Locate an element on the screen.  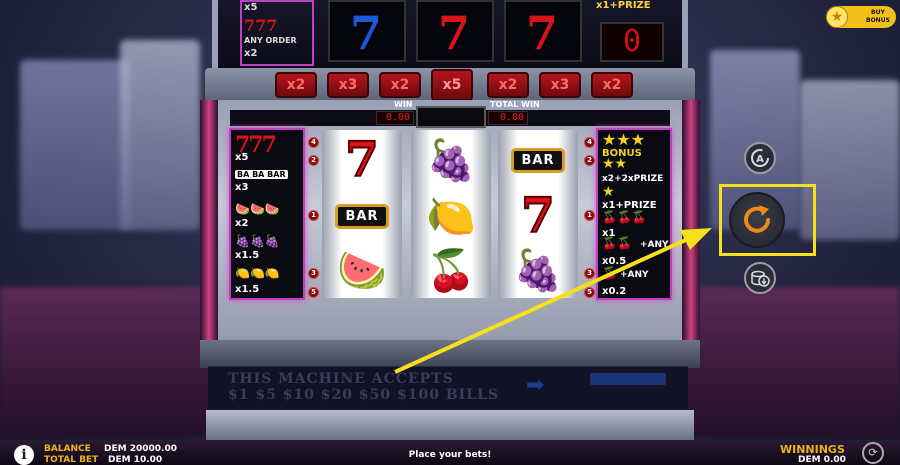
star-icon: ★ is located at coordinates (837, 17).